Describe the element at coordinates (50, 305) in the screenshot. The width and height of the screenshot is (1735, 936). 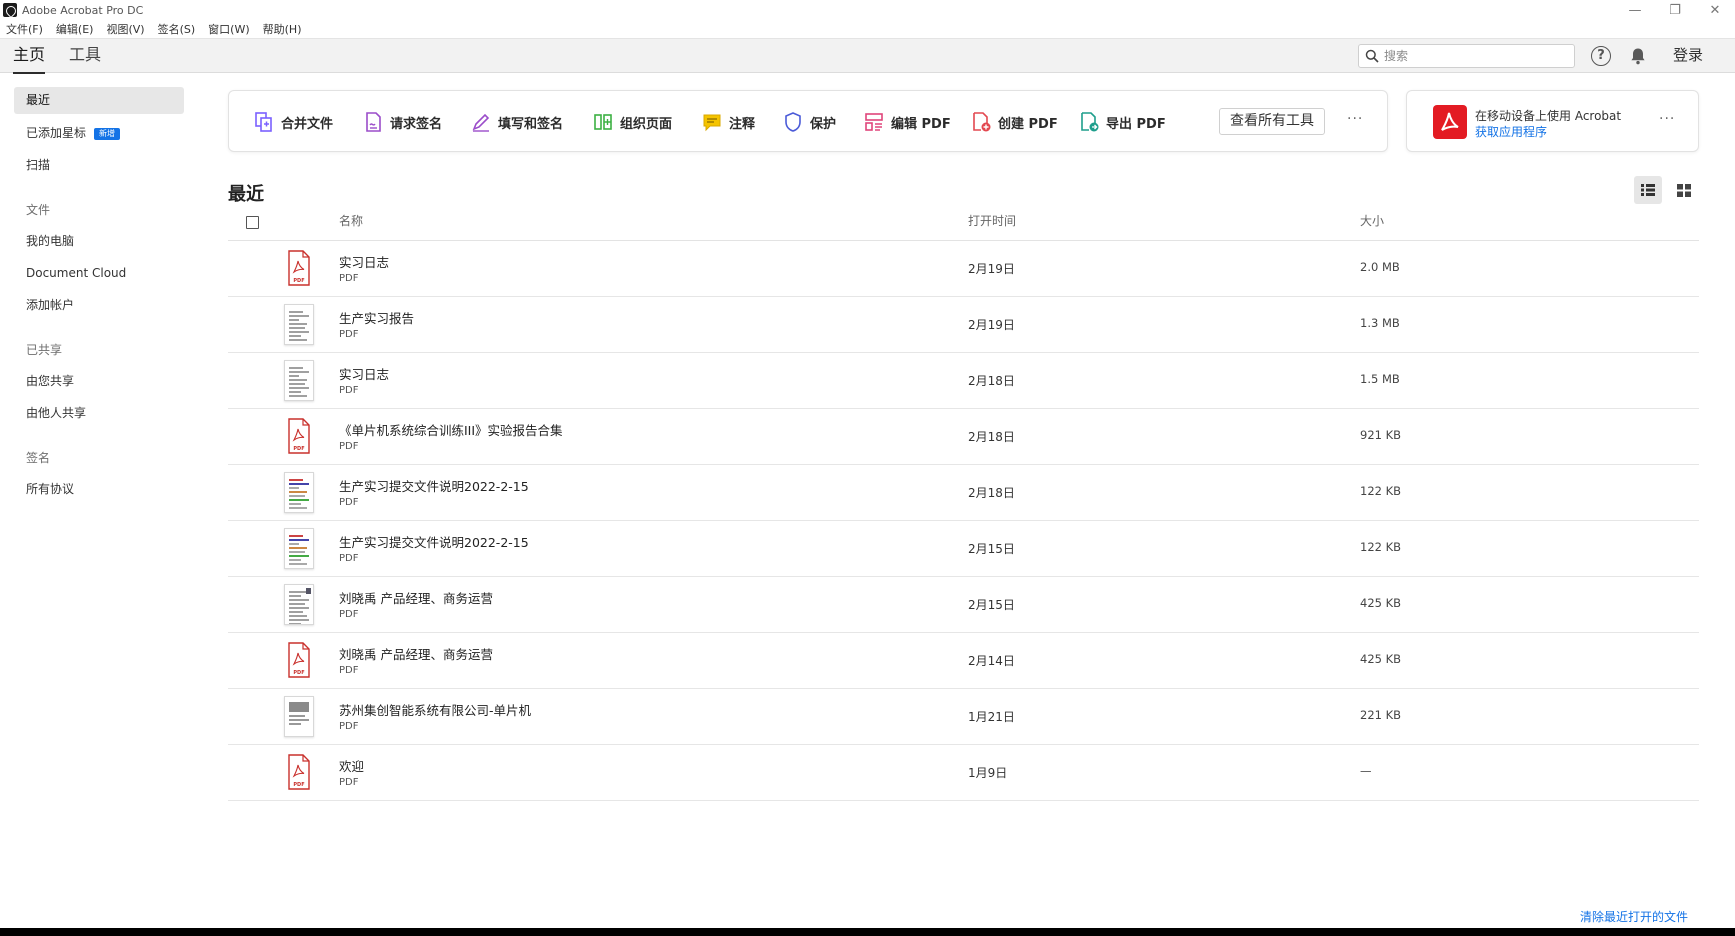
I see `sidebar-item-label: 添加帐户` at that location.